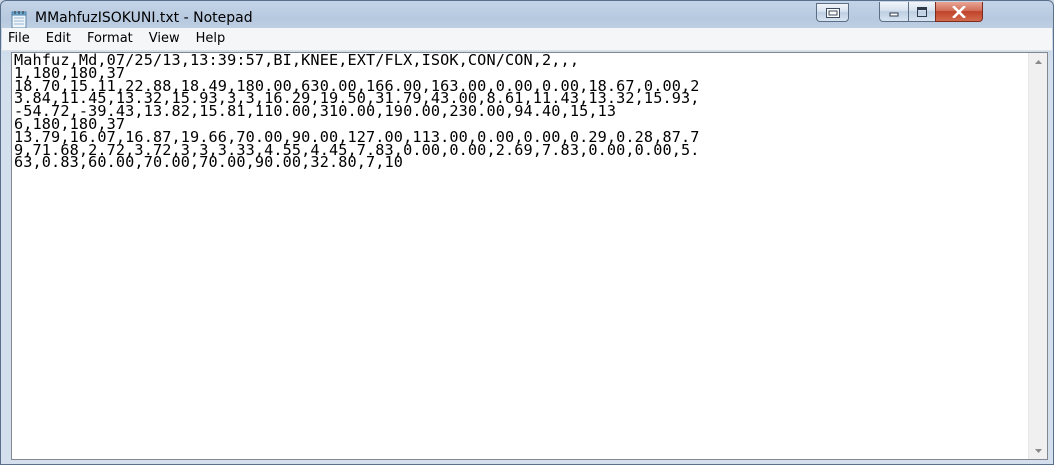  I want to click on close-icon, so click(959, 11).